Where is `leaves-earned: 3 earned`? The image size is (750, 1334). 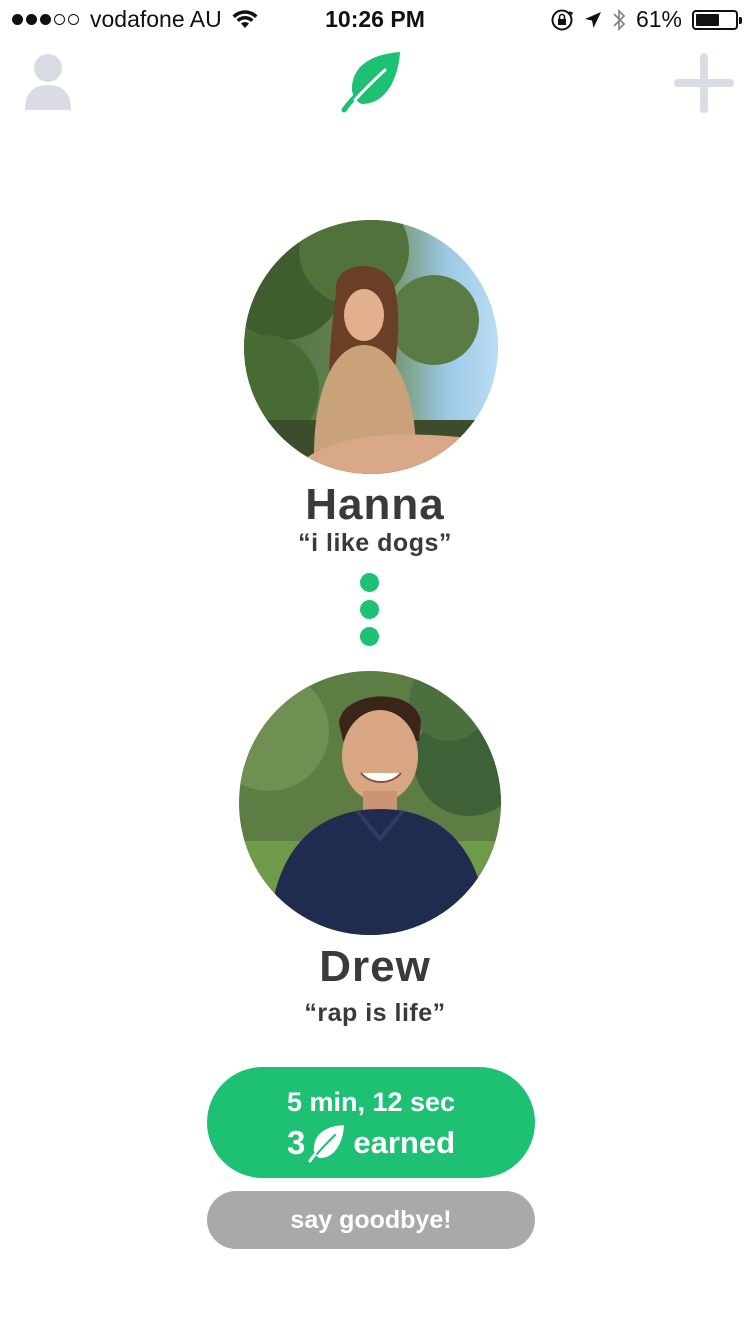
leaves-earned: 3 earned is located at coordinates (371, 1143).